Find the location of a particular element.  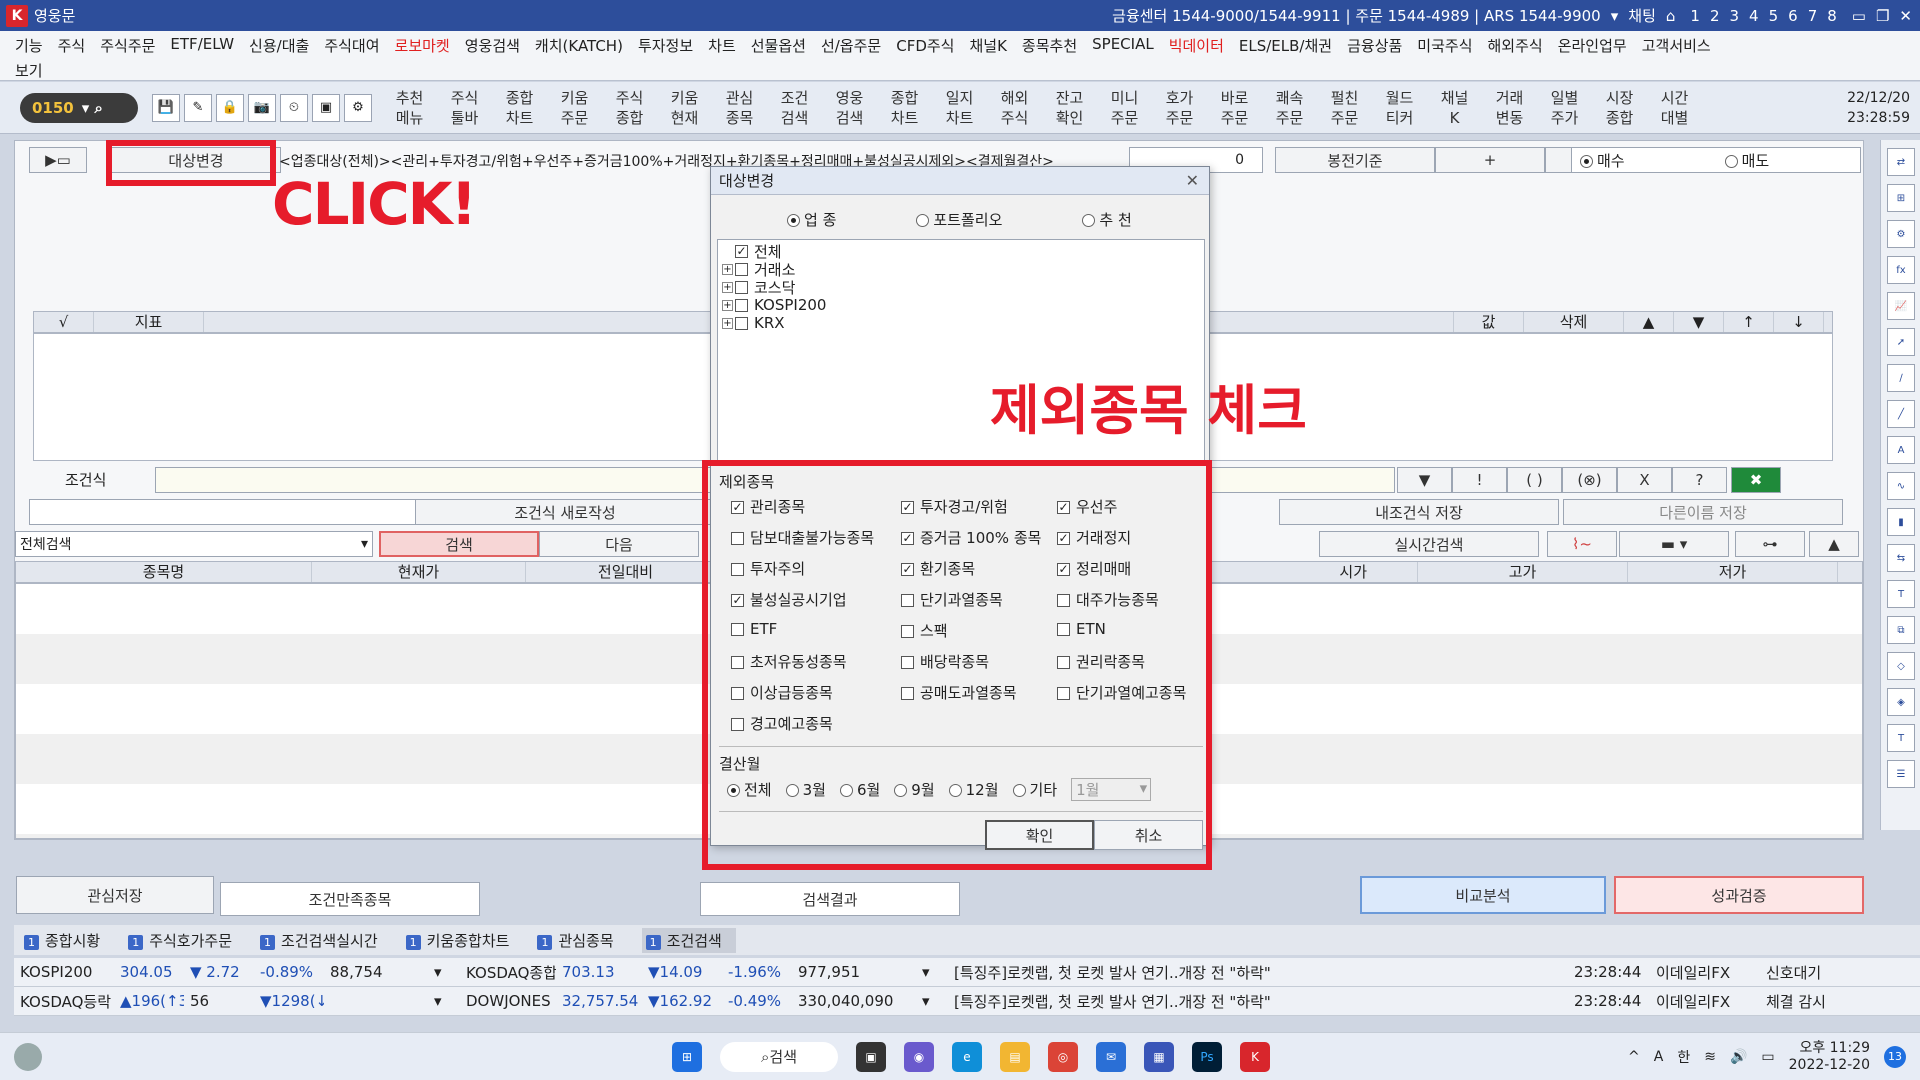

edge-icon: e is located at coordinates (967, 1056).